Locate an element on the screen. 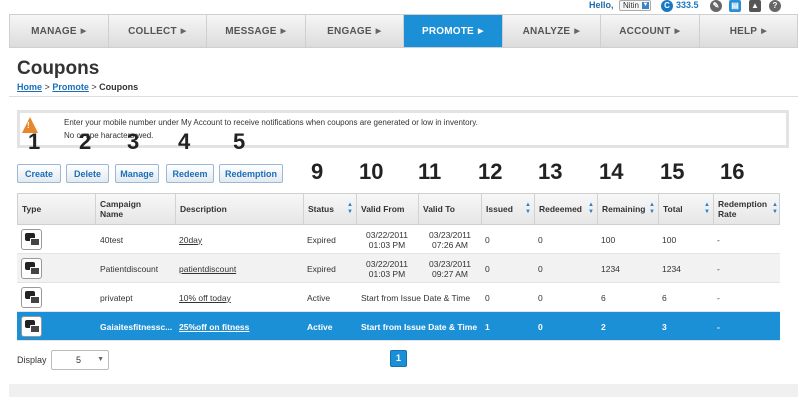 The width and height of the screenshot is (801, 397). cell-total: 6 is located at coordinates (664, 297).